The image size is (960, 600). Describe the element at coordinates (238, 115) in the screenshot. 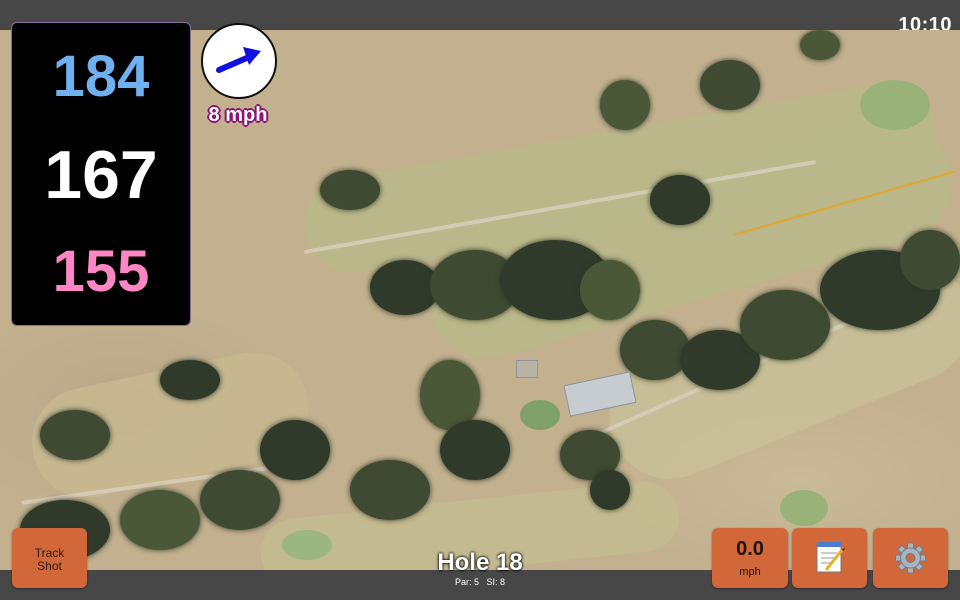

I see `wind-speed-label: 8 mph` at that location.